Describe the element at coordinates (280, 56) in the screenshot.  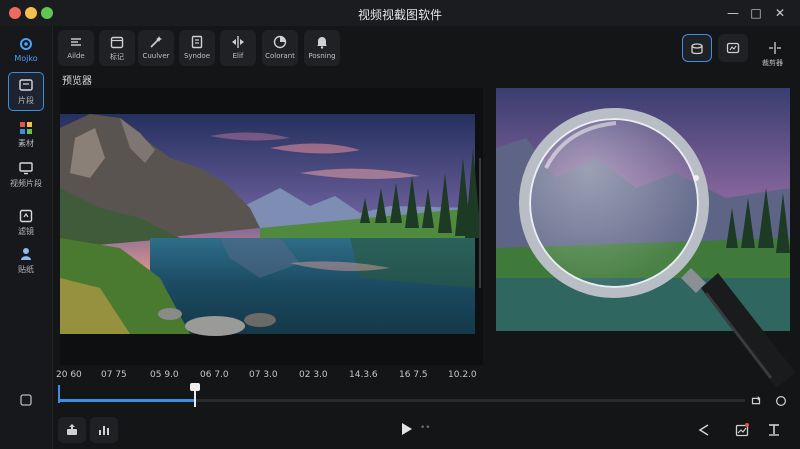
I see `tool-label: Colorant` at that location.